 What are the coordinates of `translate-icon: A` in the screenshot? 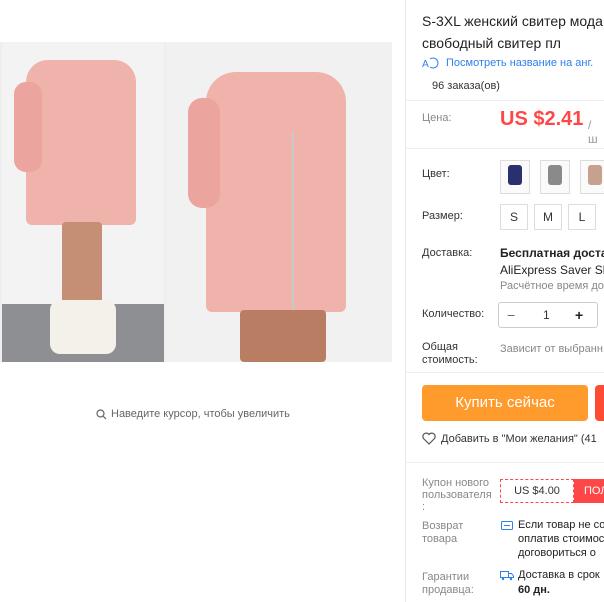 It's located at (430, 63).